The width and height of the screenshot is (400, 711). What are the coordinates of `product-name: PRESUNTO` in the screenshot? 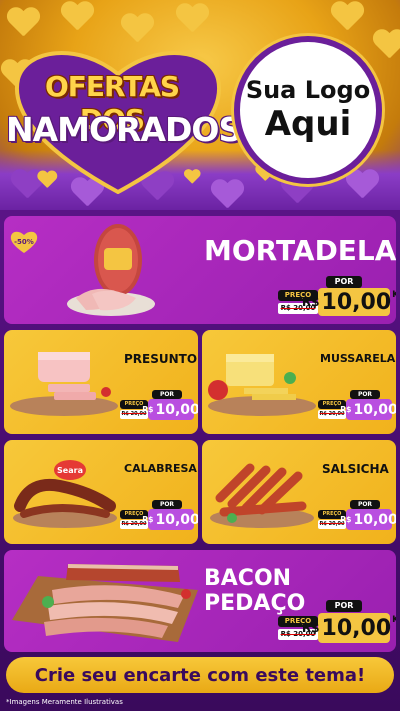 It's located at (161, 359).